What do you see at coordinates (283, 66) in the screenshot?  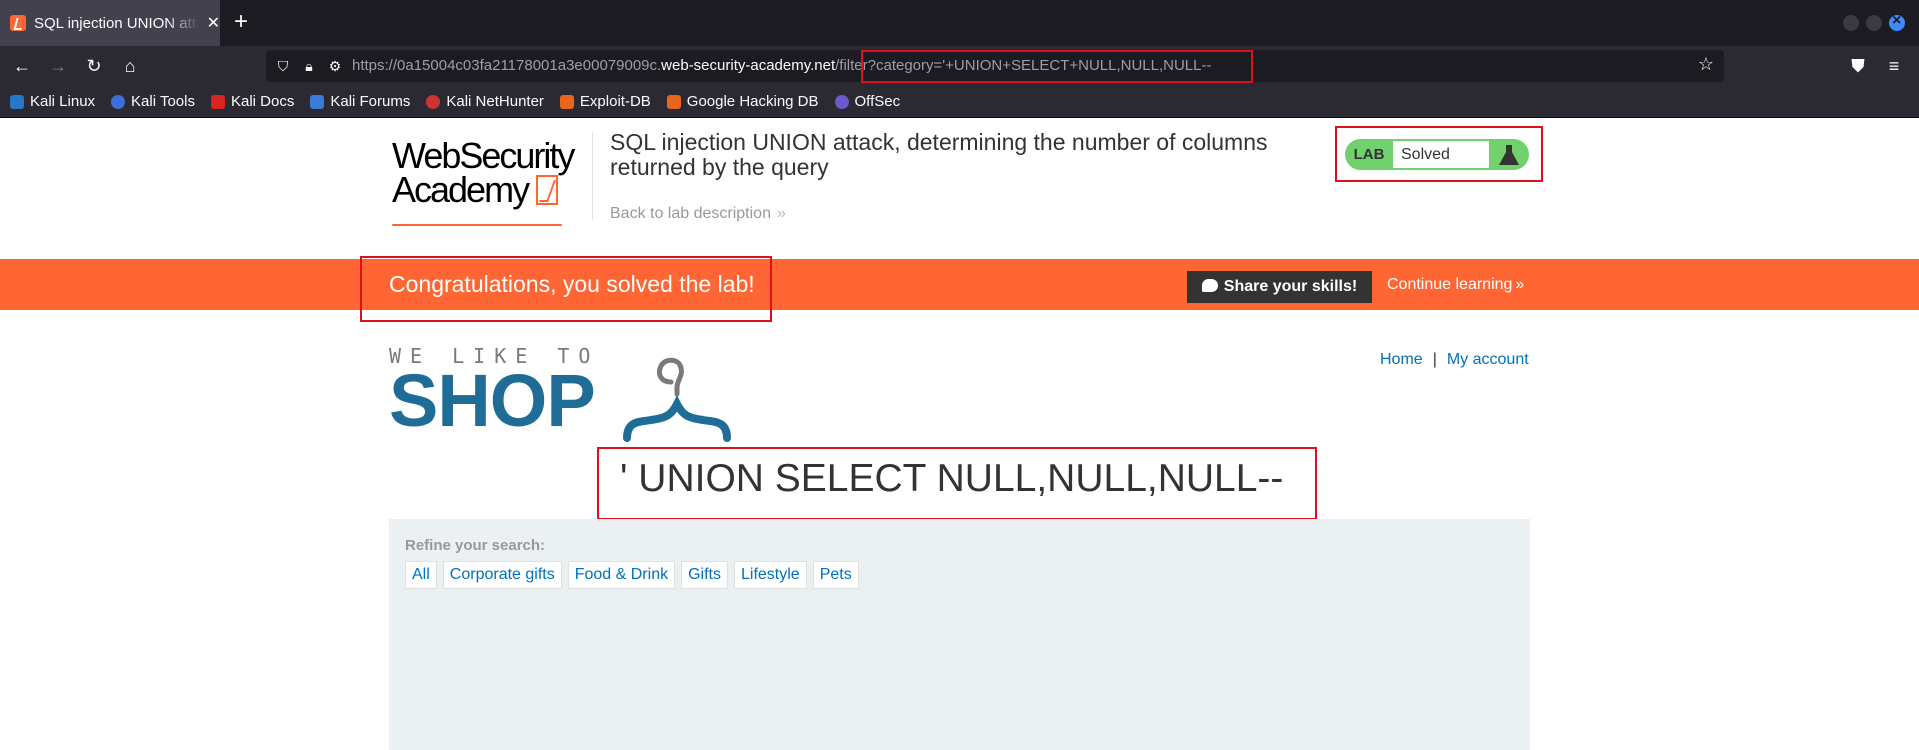 I see `shield-icon: ⛉` at bounding box center [283, 66].